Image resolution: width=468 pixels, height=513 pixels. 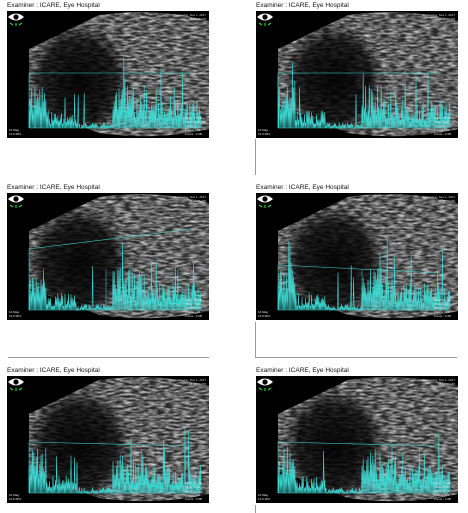 What do you see at coordinates (255, 340) in the screenshot?
I see `vertical-divider-middle` at bounding box center [255, 340].